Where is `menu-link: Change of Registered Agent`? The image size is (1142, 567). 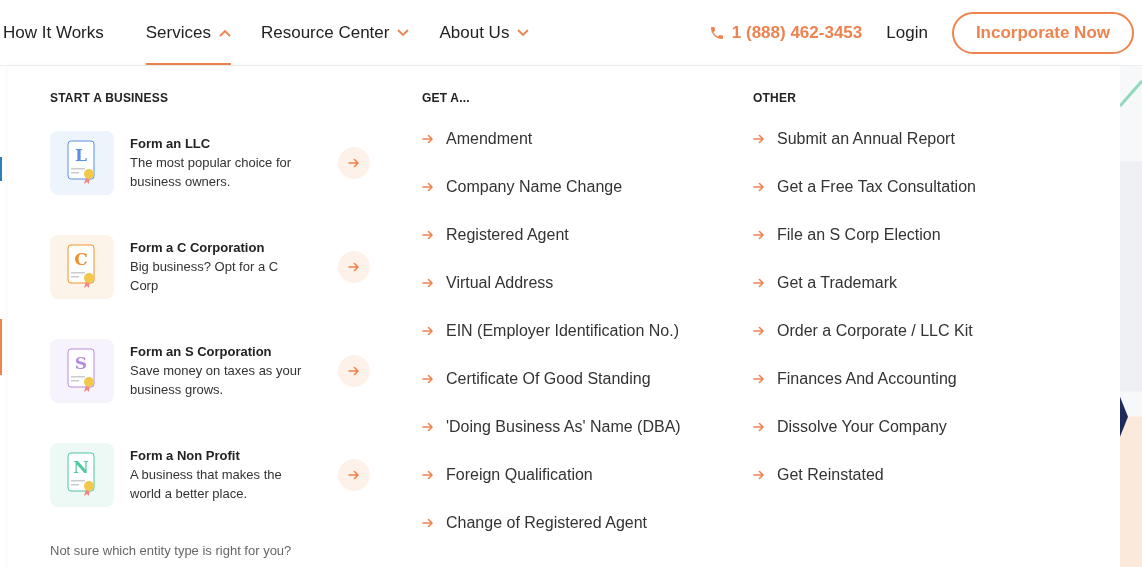
menu-link: Change of Registered Agent is located at coordinates (547, 523).